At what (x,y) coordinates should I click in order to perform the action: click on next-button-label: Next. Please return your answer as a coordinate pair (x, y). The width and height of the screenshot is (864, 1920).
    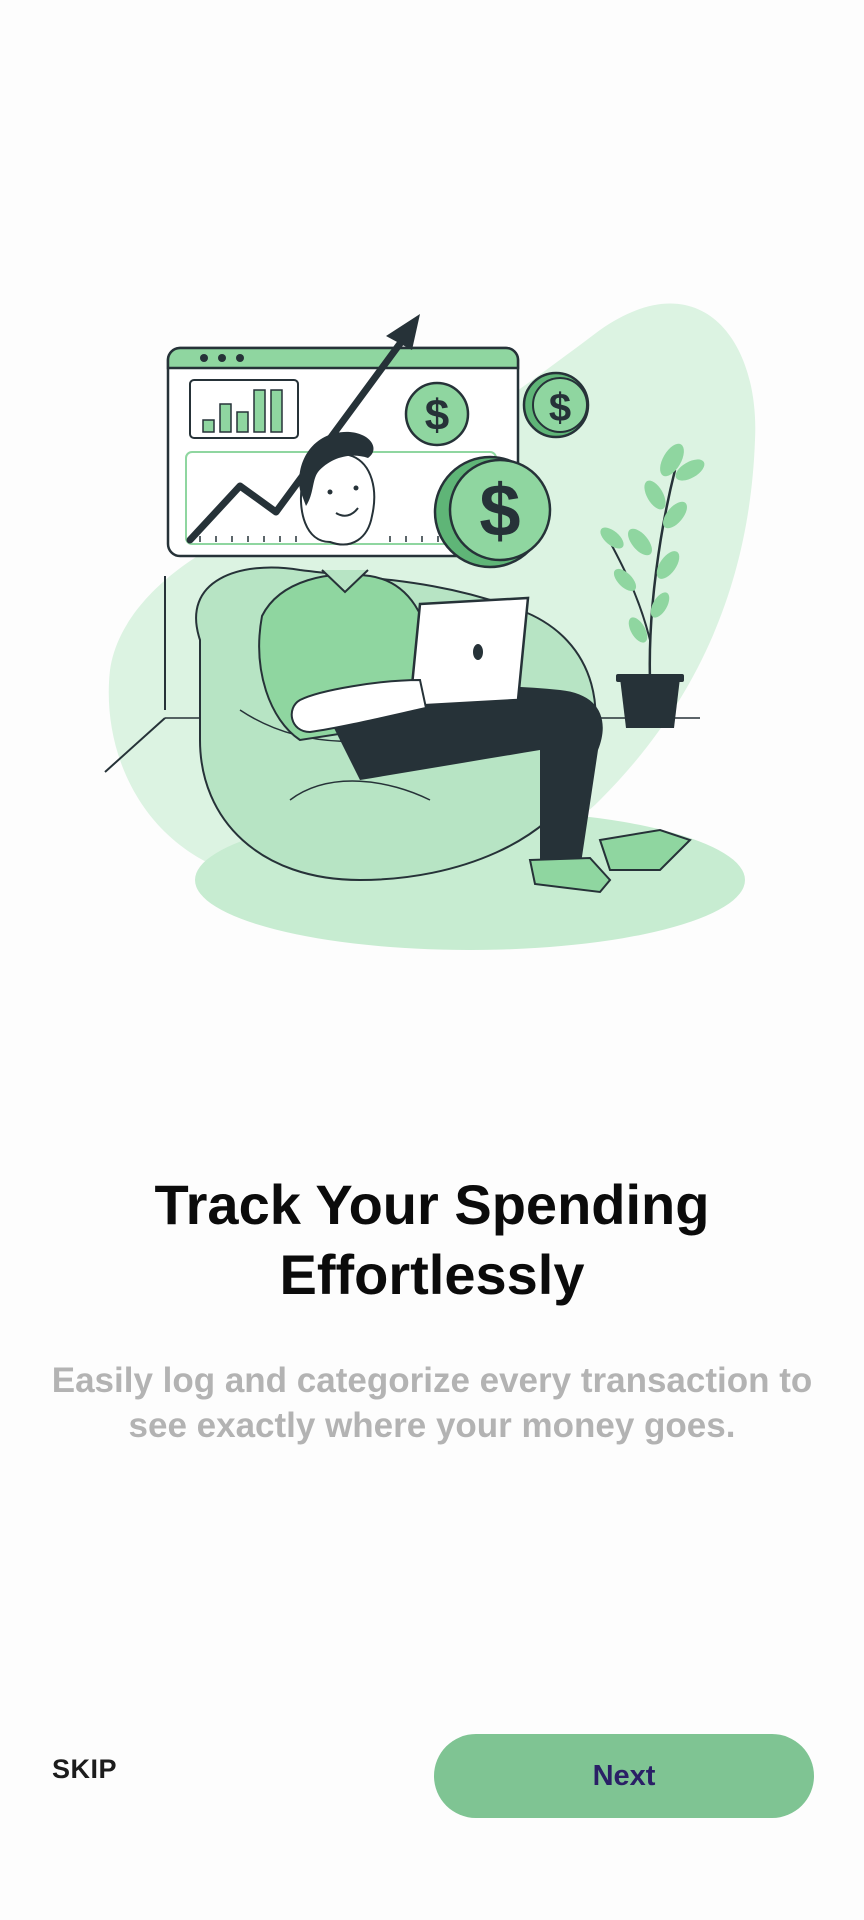
    Looking at the image, I should click on (624, 1775).